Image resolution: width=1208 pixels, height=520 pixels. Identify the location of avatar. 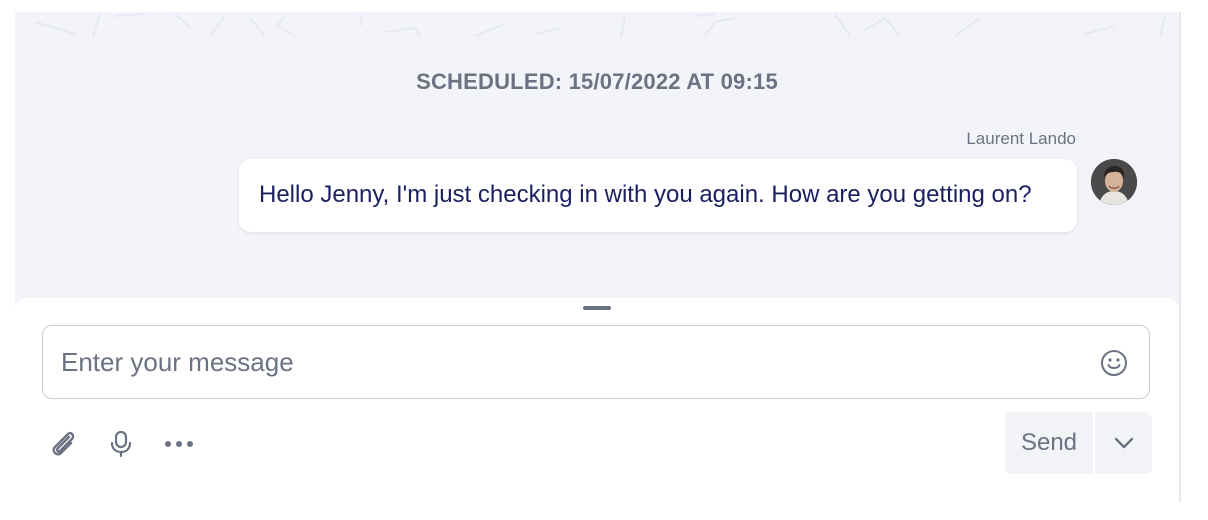
(1114, 182).